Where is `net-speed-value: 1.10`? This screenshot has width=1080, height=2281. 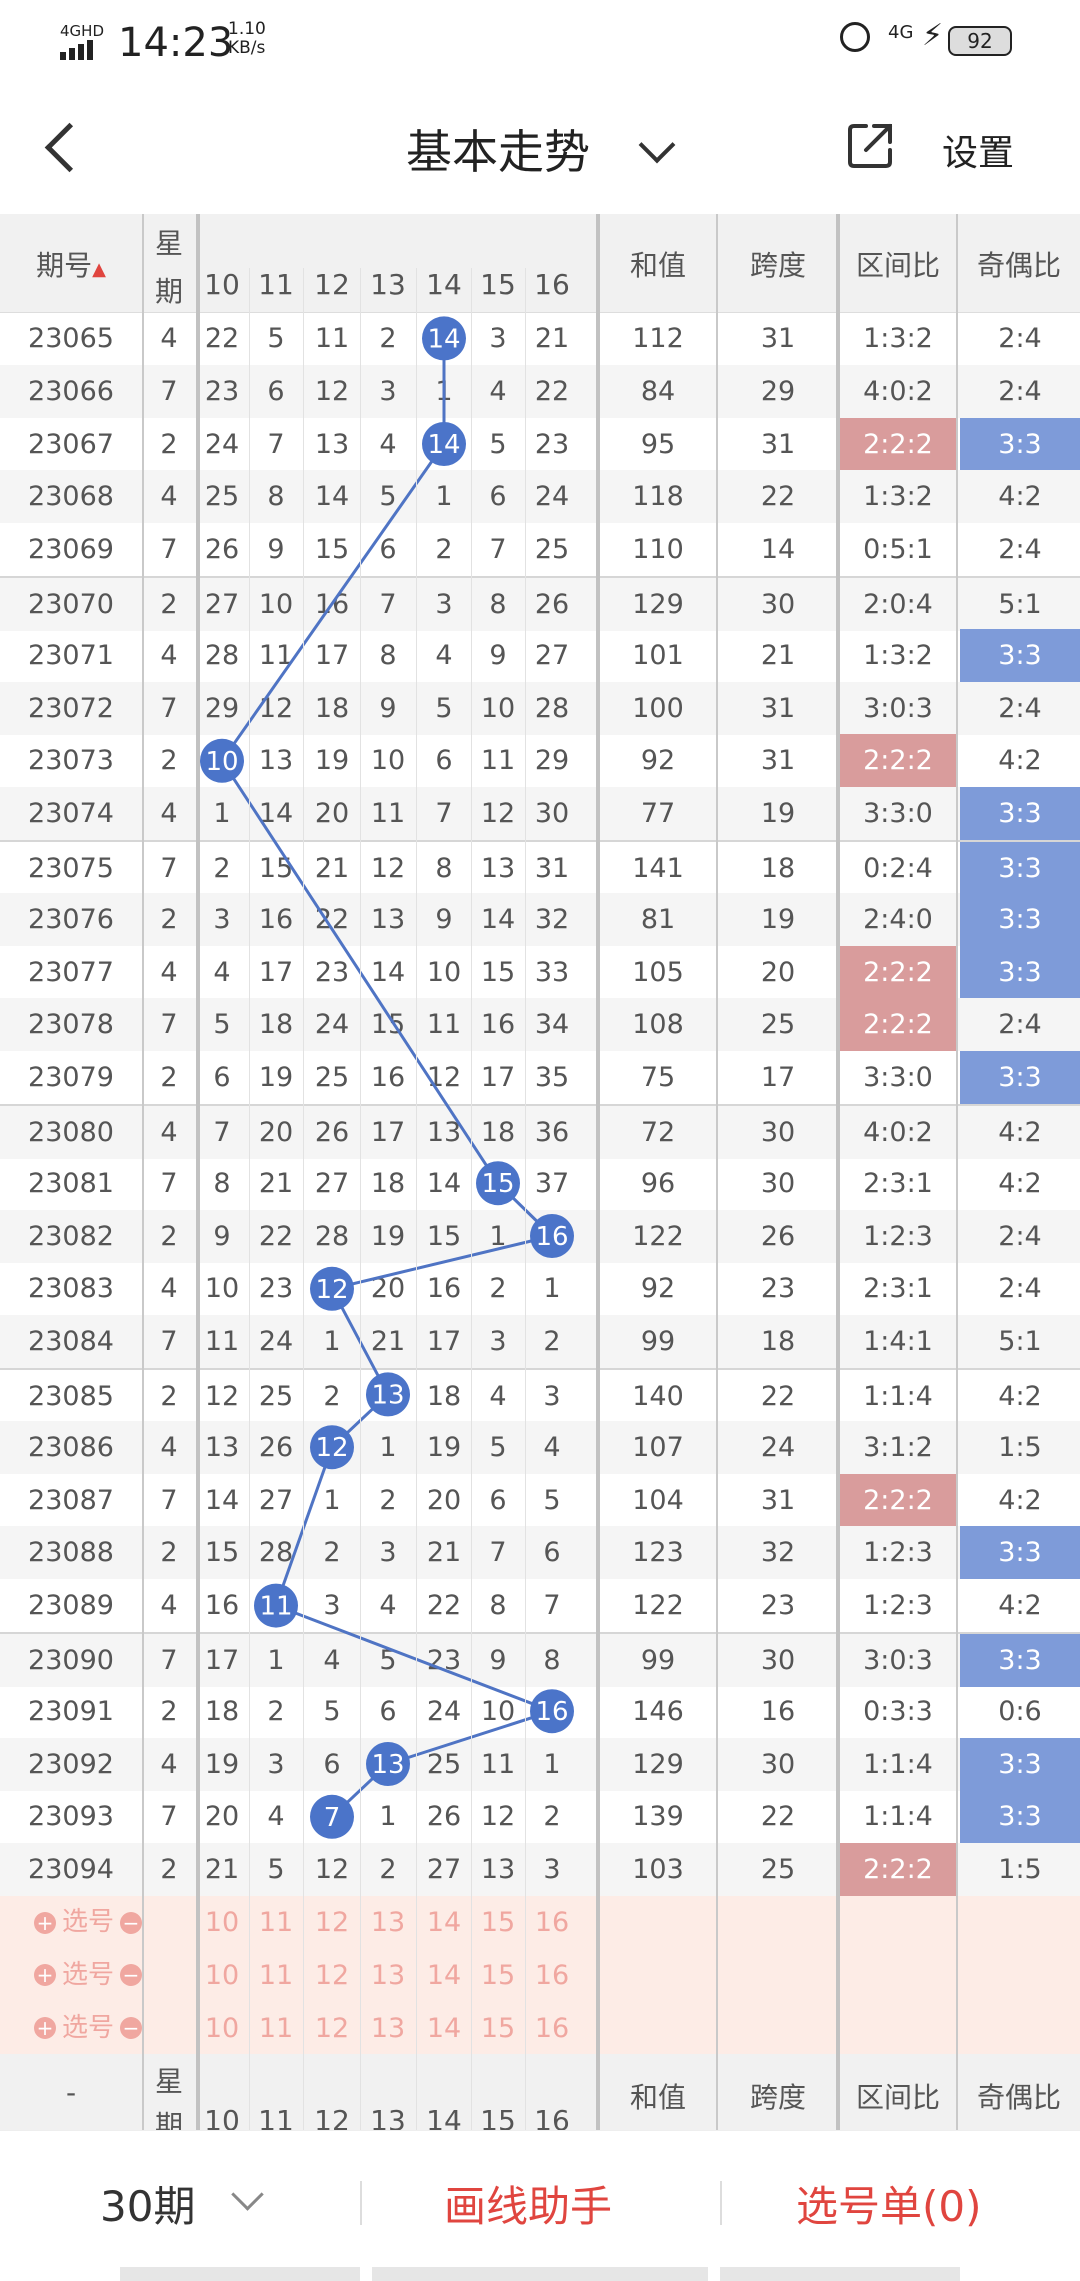 net-speed-value: 1.10 is located at coordinates (247, 29).